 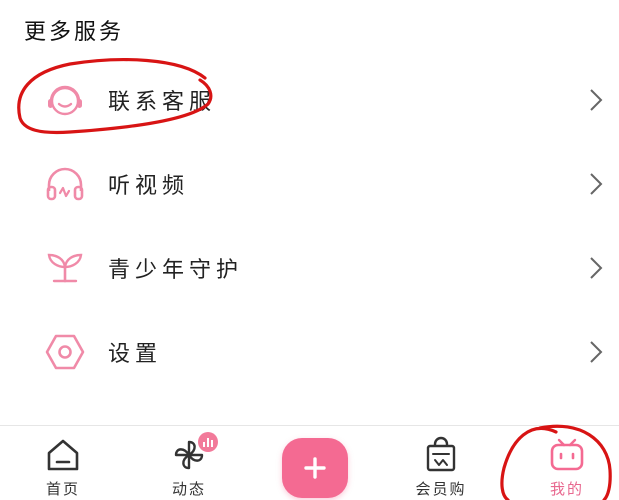 What do you see at coordinates (188, 489) in the screenshot?
I see `tab-label: 动态` at bounding box center [188, 489].